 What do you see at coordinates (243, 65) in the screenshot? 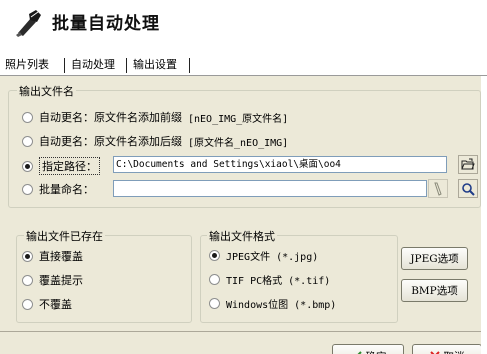
I see `tab-bar: 照片列表 自动处理 输出设置` at bounding box center [243, 65].